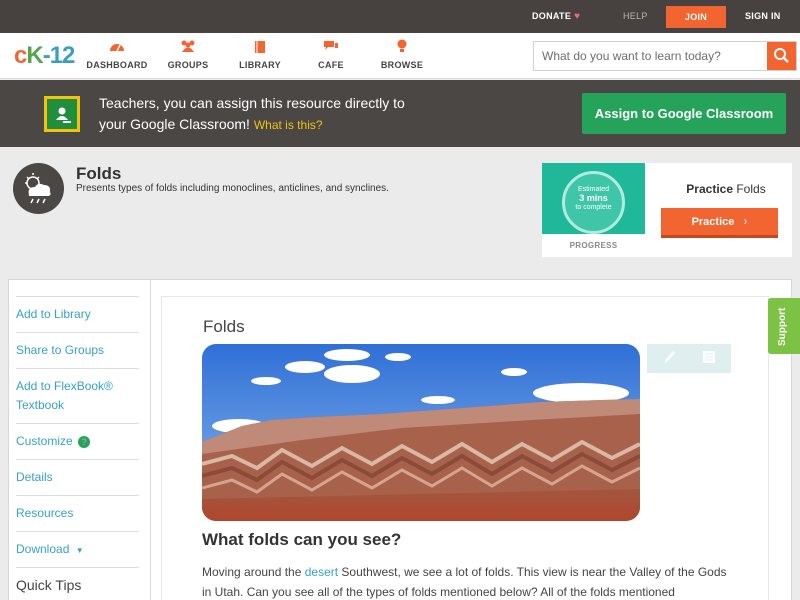 This screenshot has width=800, height=600. What do you see at coordinates (77, 509) in the screenshot?
I see `sidebar-resources: Resources` at bounding box center [77, 509].